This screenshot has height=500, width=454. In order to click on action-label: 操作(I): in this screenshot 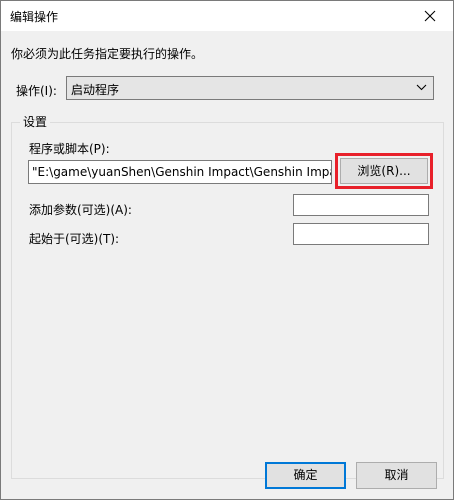, I will do `click(36, 91)`.